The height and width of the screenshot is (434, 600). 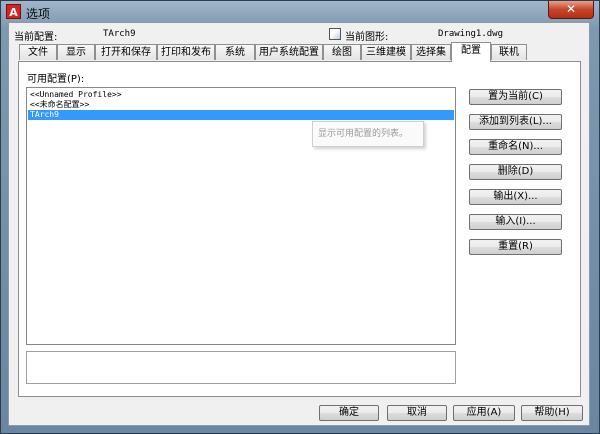 I want to click on tab-selection: 选择集, so click(x=431, y=52).